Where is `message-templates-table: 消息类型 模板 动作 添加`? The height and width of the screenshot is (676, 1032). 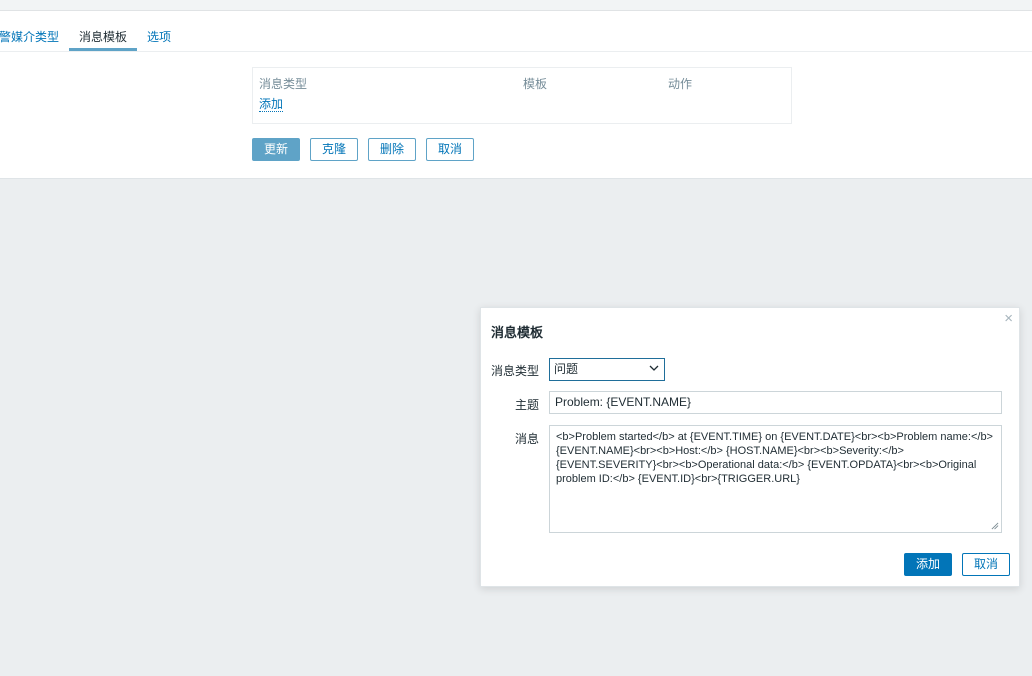
message-templates-table: 消息类型 模板 动作 添加 is located at coordinates (522, 95).